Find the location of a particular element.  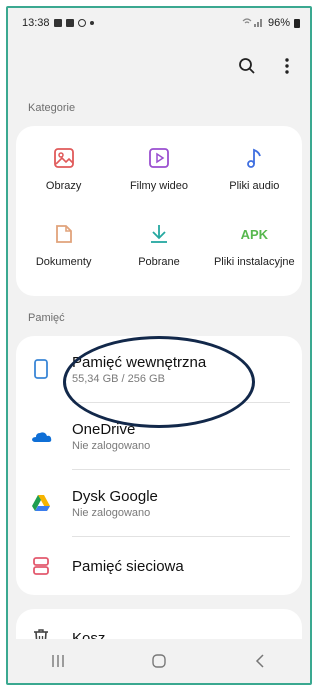

settings-notification-icon is located at coordinates (81, 23).